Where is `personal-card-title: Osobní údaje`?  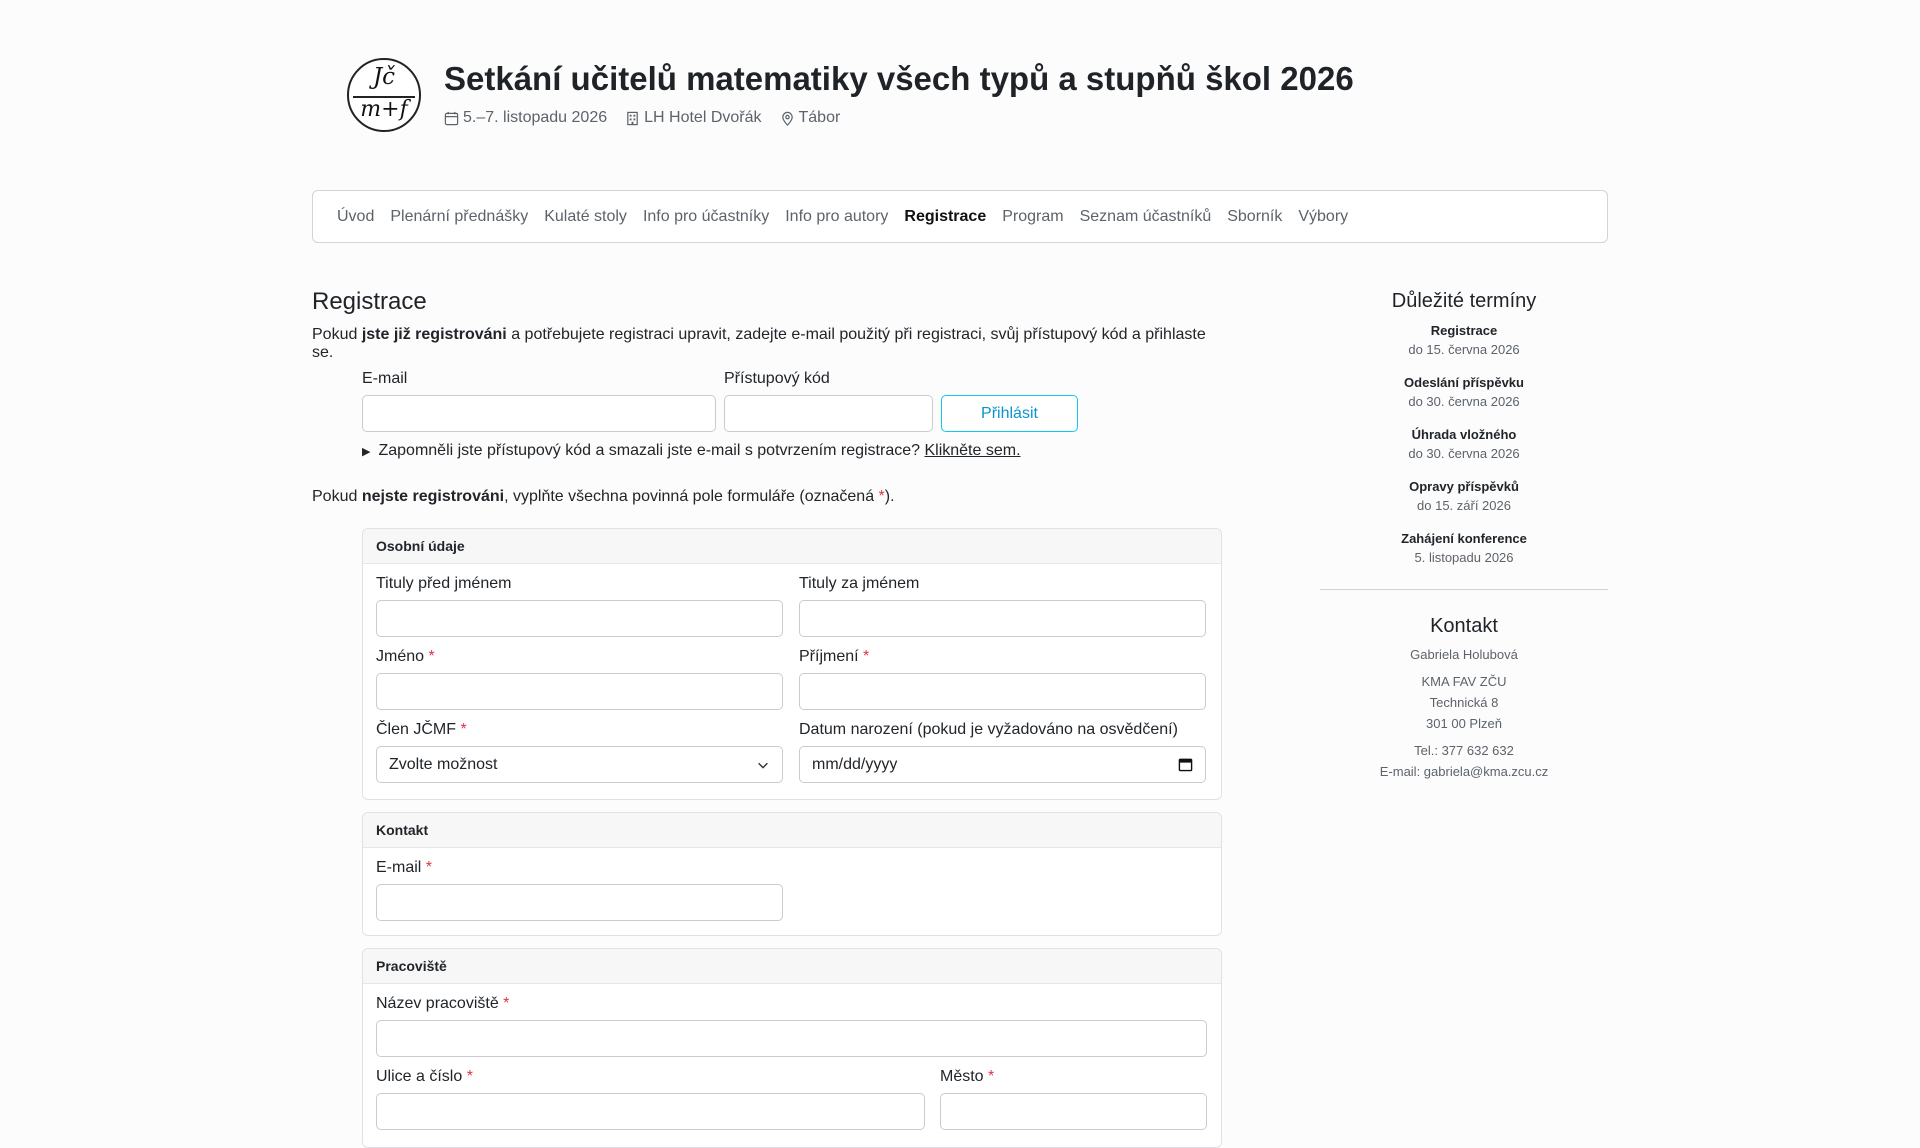
personal-card-title: Osobní údaje is located at coordinates (792, 546).